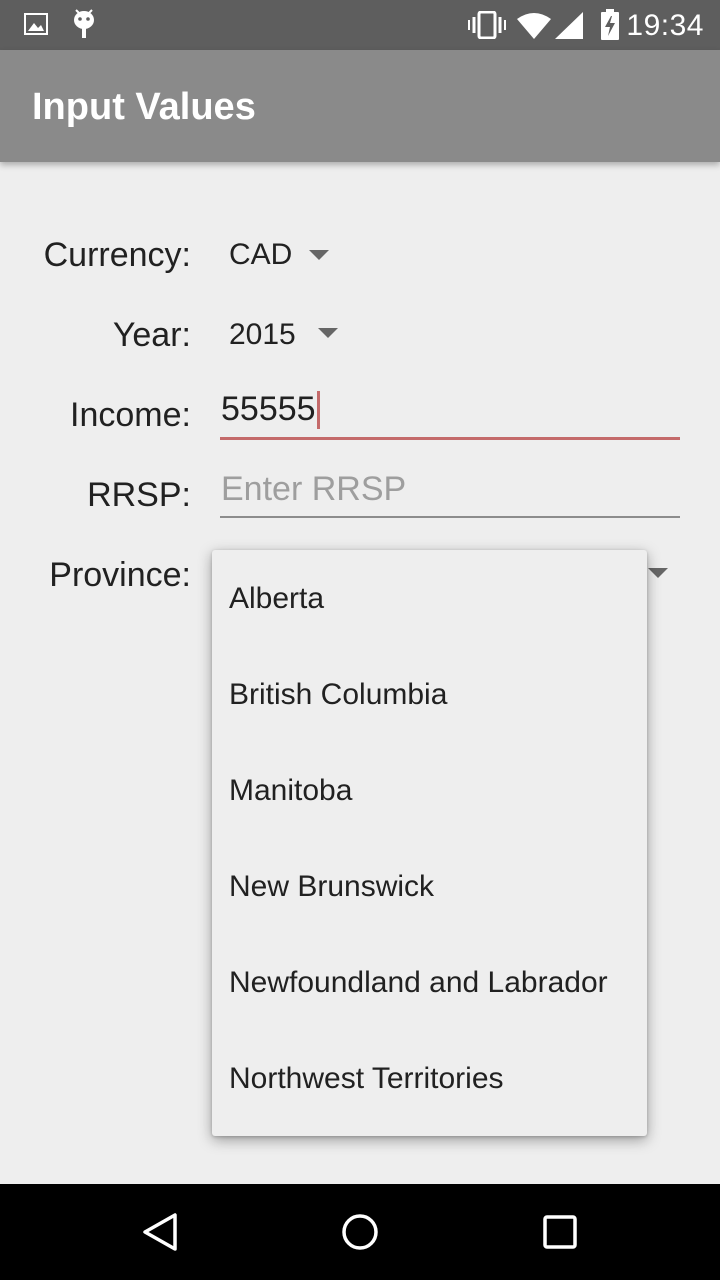 Image resolution: width=720 pixels, height=1280 pixels. Describe the element at coordinates (151, 335) in the screenshot. I see `year-label: Year:` at that location.